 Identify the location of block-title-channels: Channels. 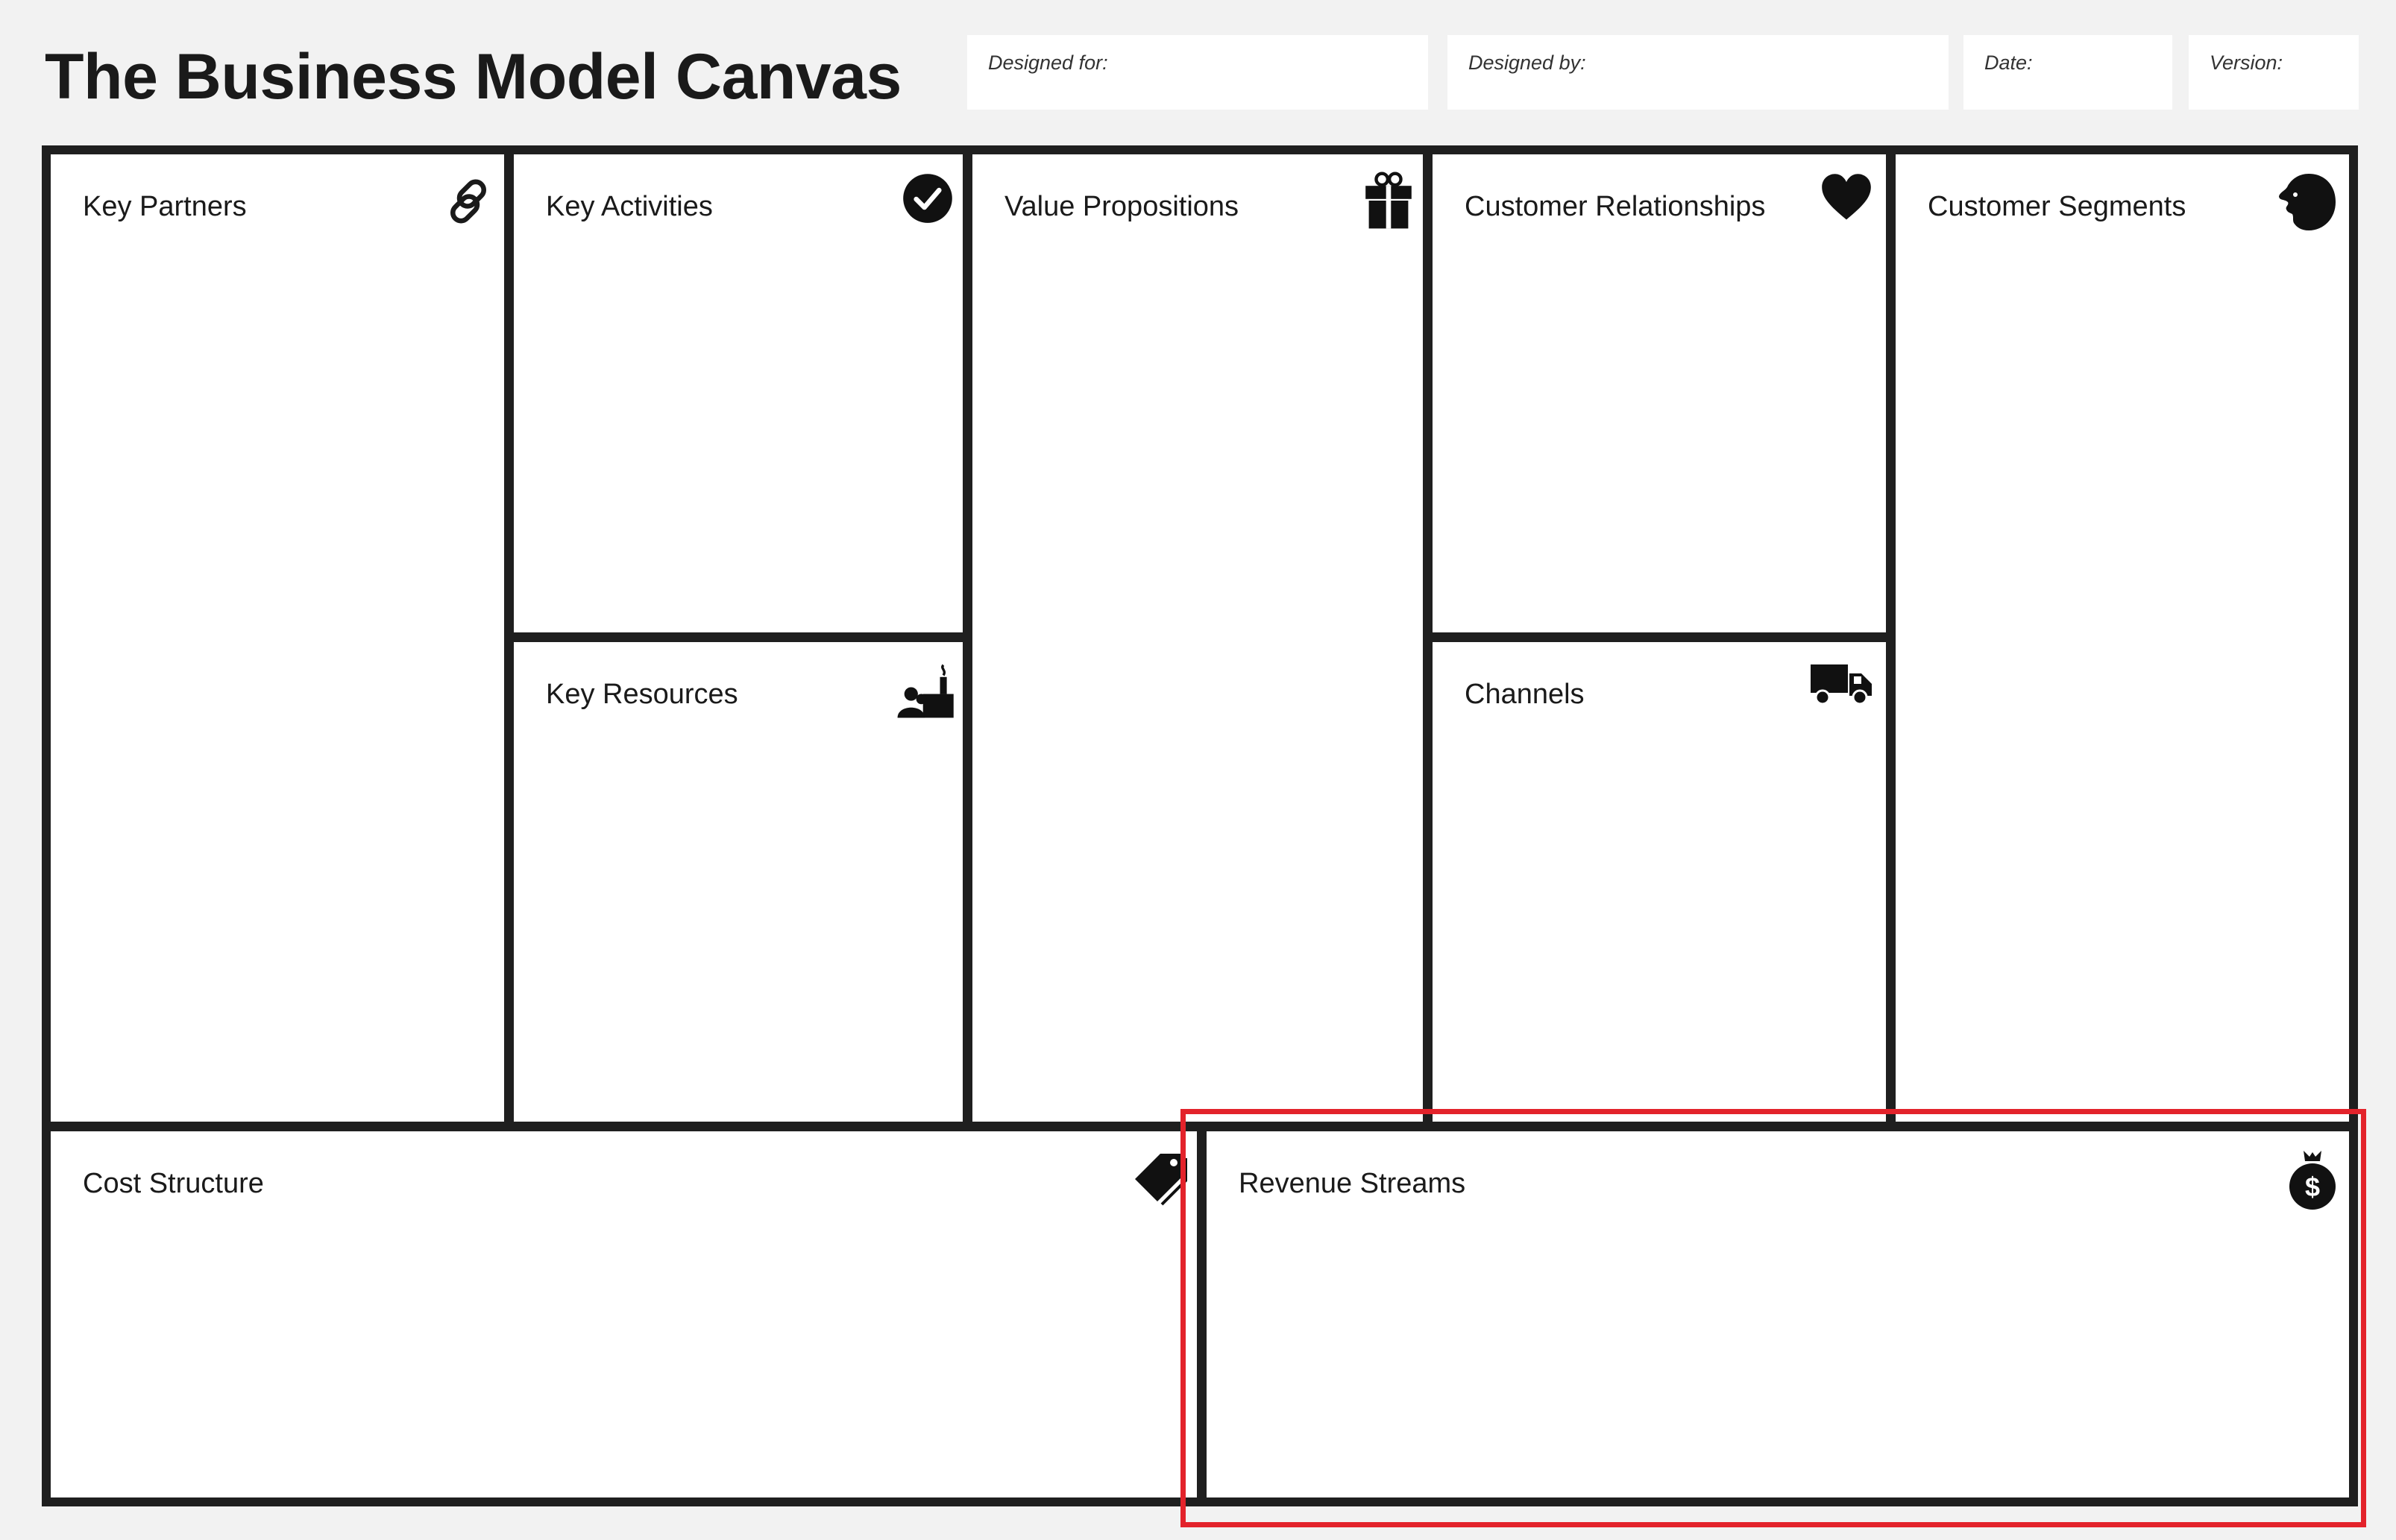
(1525, 694).